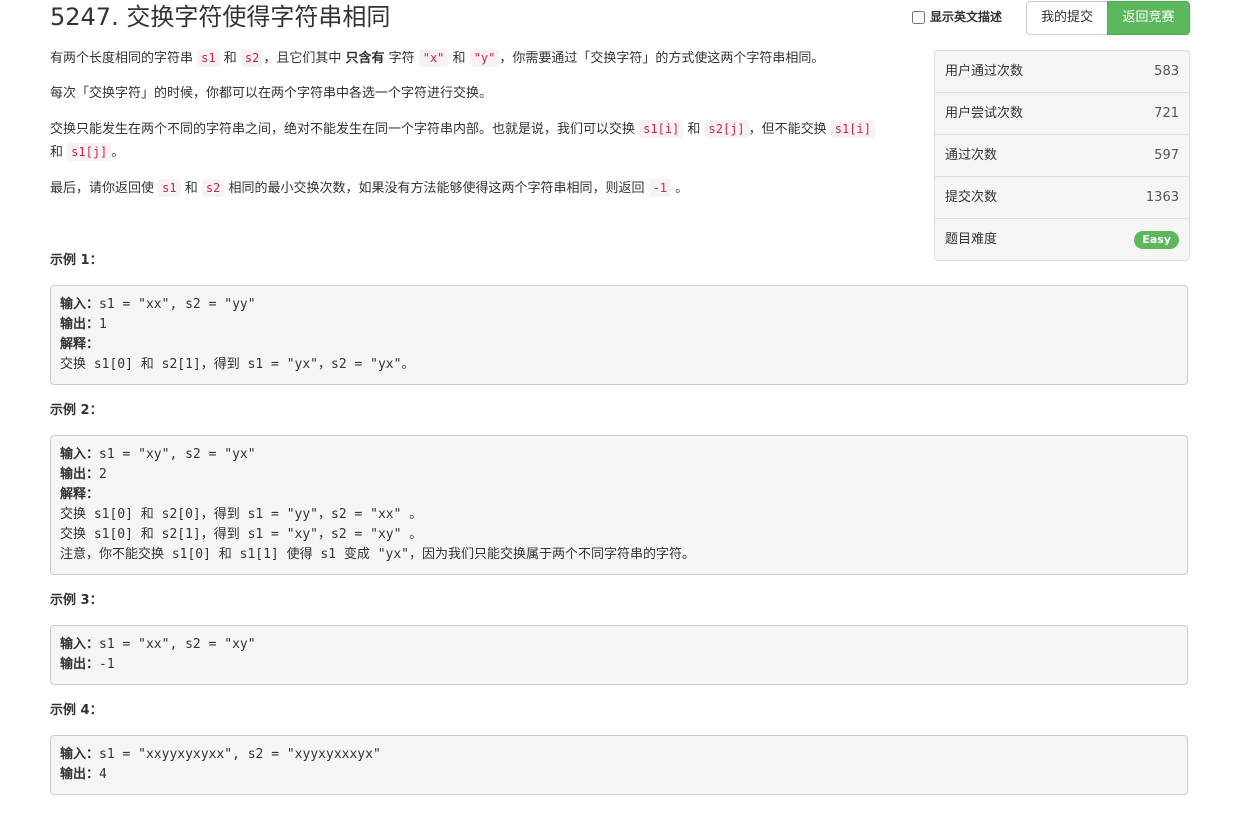  I want to click on example-2-label: 示例 2：, so click(76, 410).